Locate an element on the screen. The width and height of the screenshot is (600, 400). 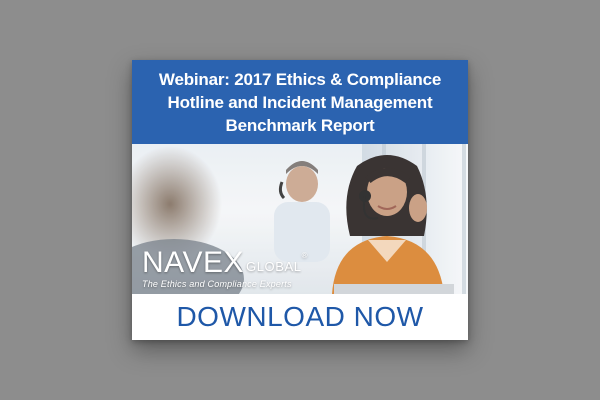
ad-title-line-3: Benchmark Report is located at coordinates (300, 125).